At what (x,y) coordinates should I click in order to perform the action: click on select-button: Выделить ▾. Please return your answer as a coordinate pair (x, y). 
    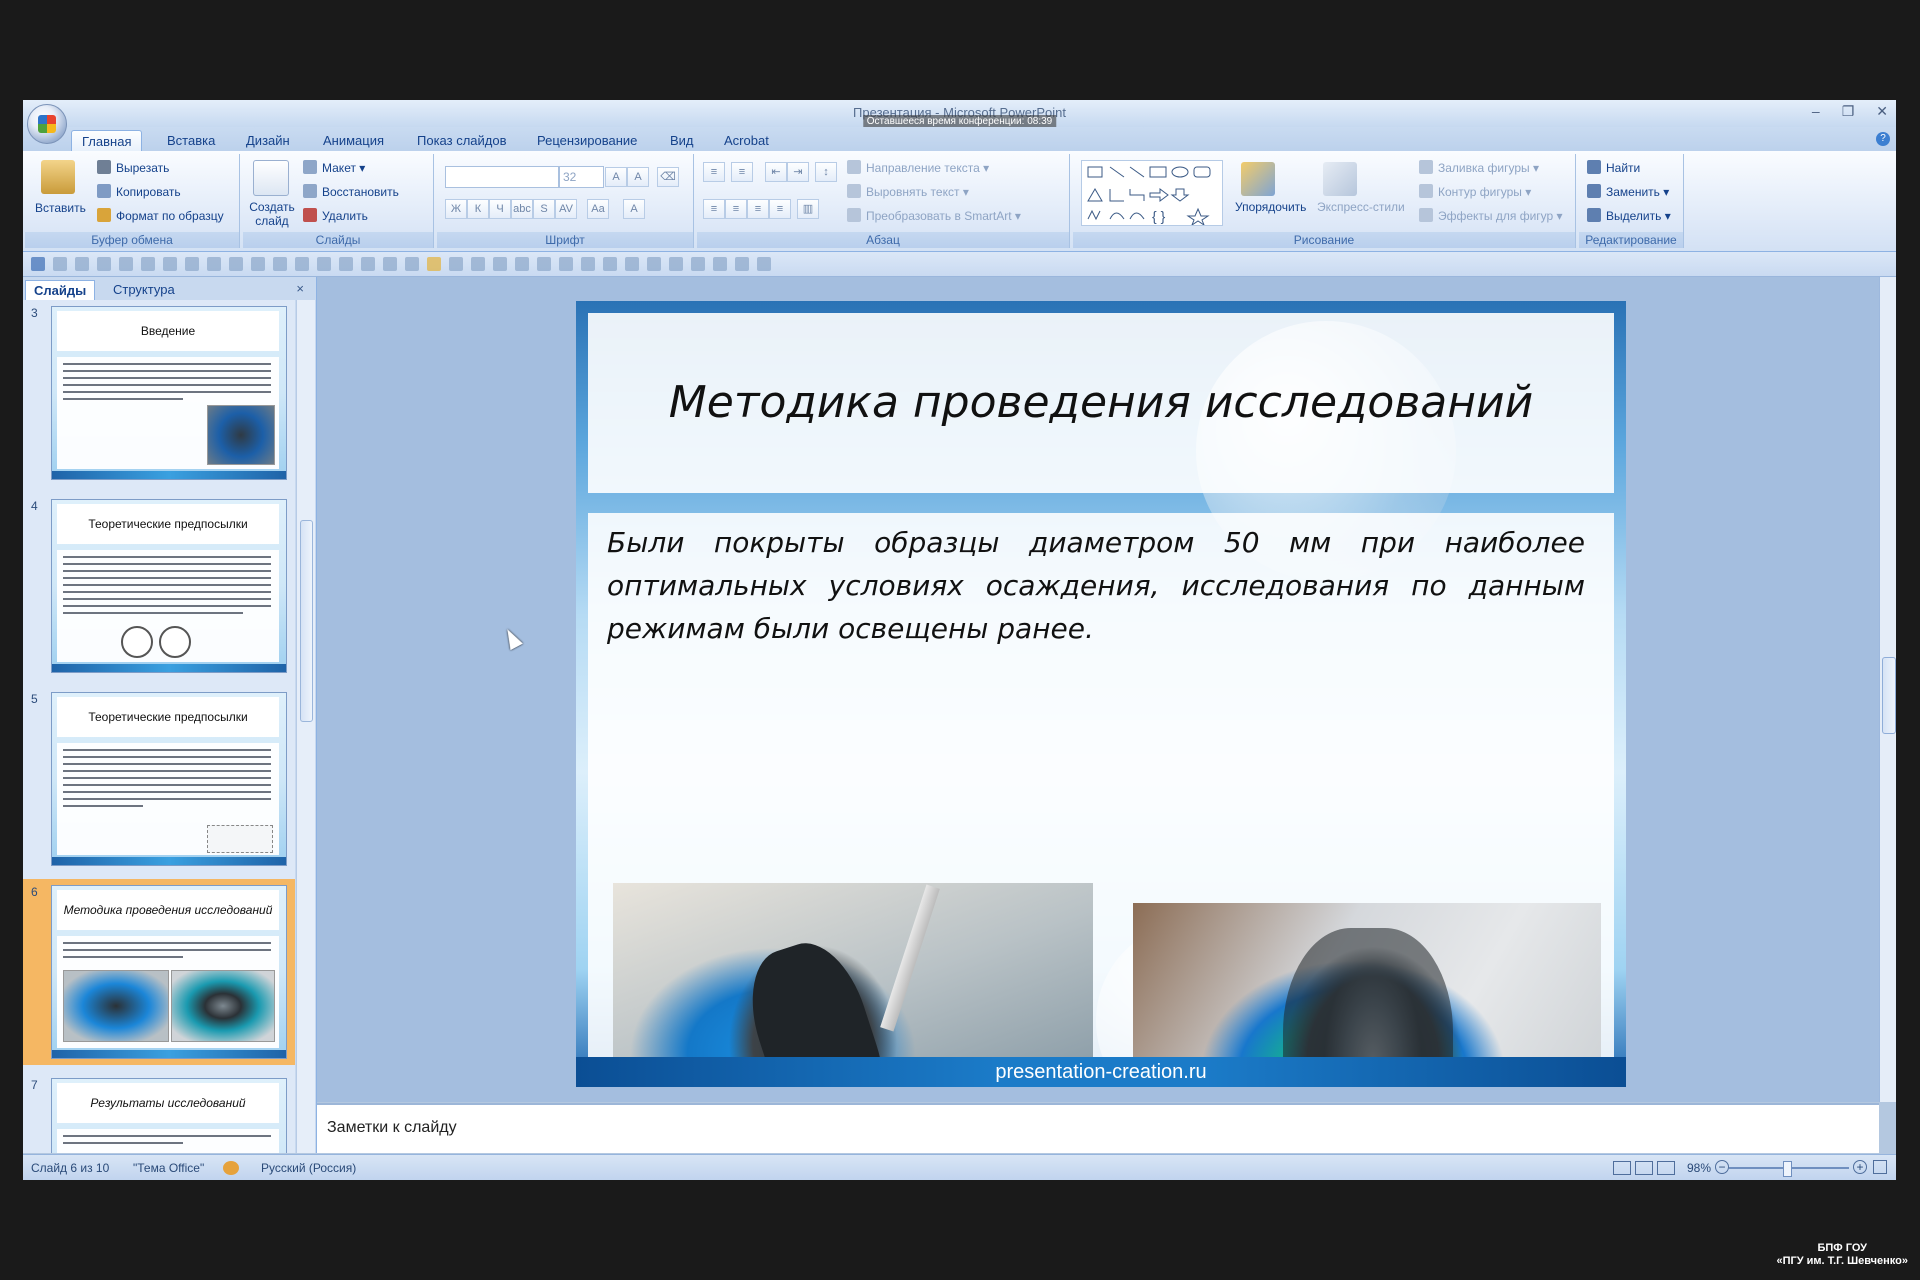
    Looking at the image, I should click on (1629, 215).